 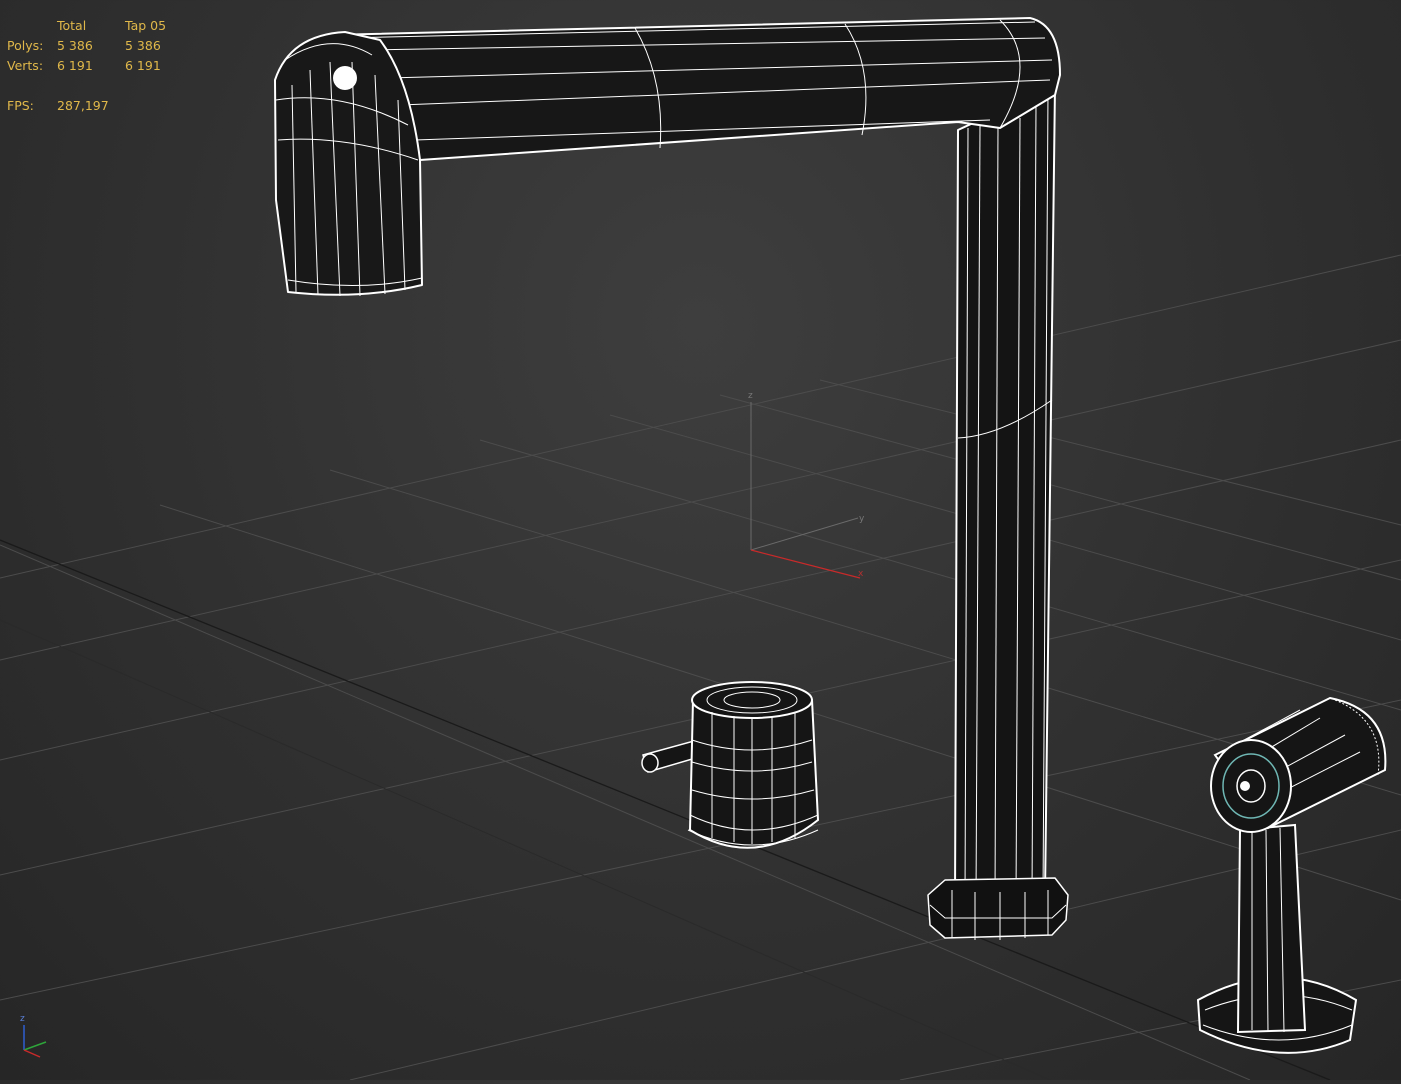 What do you see at coordinates (730, 765) in the screenshot?
I see `mixer-handle-model` at bounding box center [730, 765].